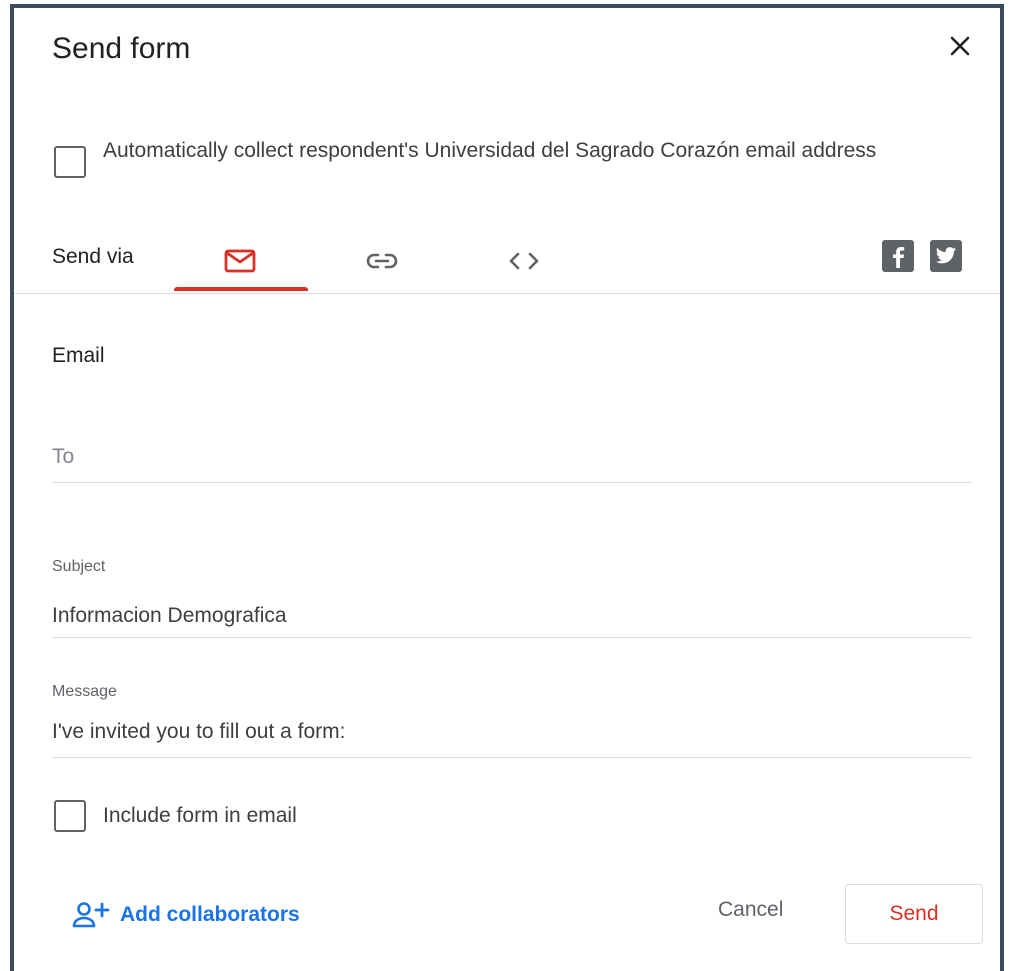 The width and height of the screenshot is (1015, 971). What do you see at coordinates (78, 355) in the screenshot?
I see `email-section-title: Email` at bounding box center [78, 355].